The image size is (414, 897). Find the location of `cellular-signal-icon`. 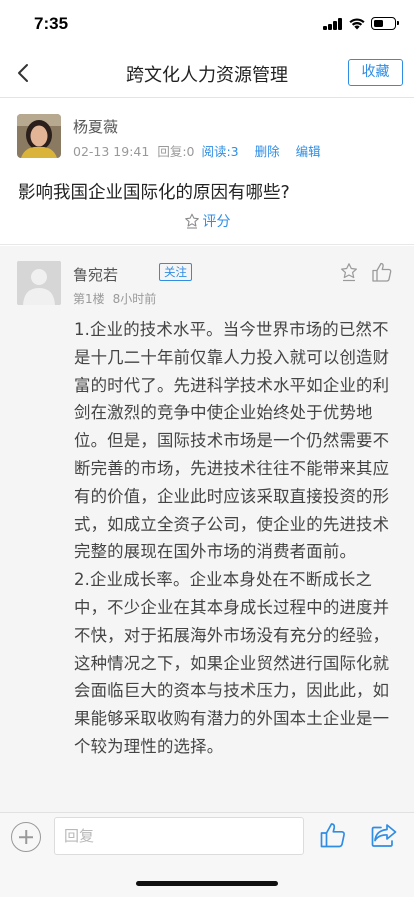

cellular-signal-icon is located at coordinates (333, 24).